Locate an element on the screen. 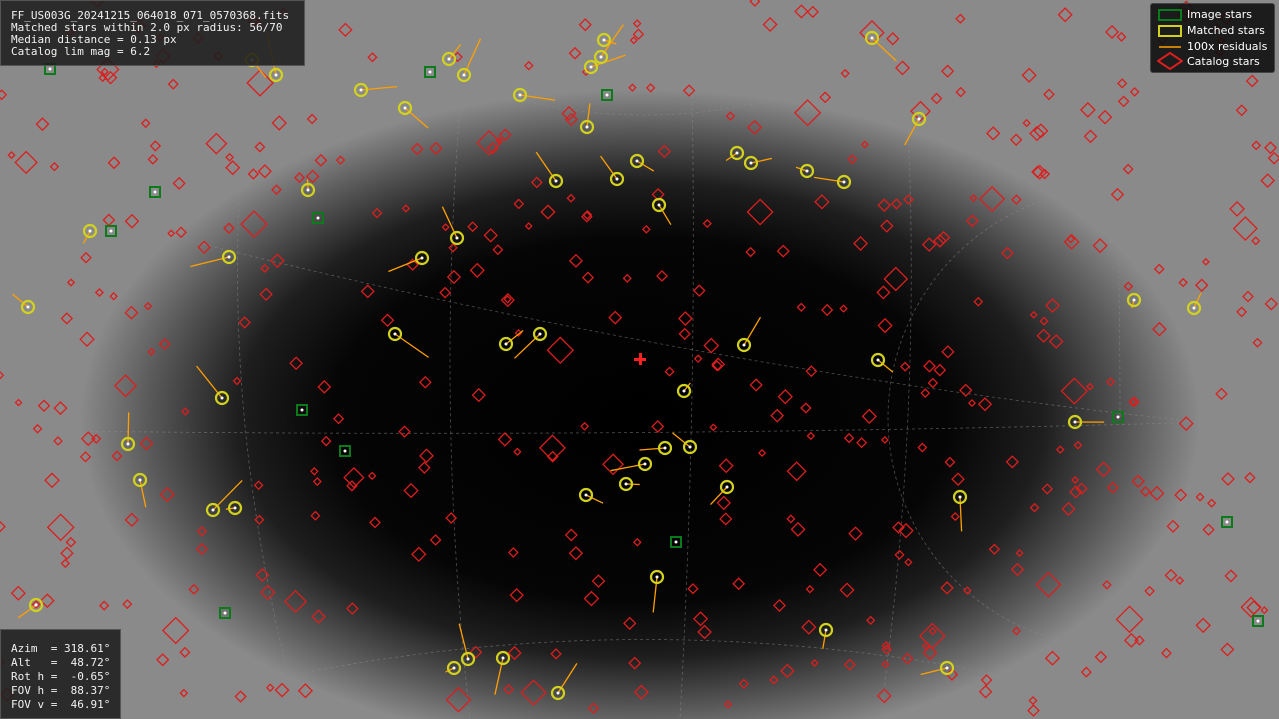  center-cross-icon is located at coordinates (640, 359).